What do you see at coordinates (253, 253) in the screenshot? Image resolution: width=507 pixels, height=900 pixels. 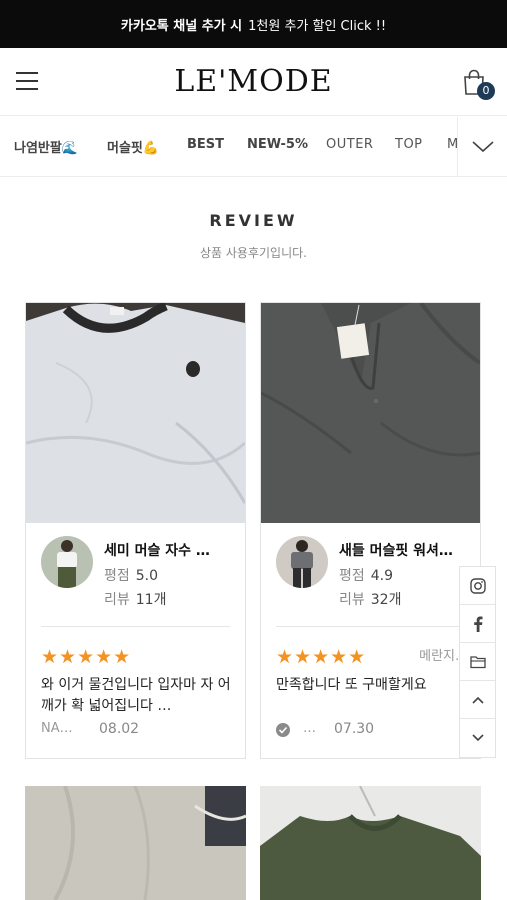 I see `review-subtitle: 상품 사용후기입니다.` at bounding box center [253, 253].